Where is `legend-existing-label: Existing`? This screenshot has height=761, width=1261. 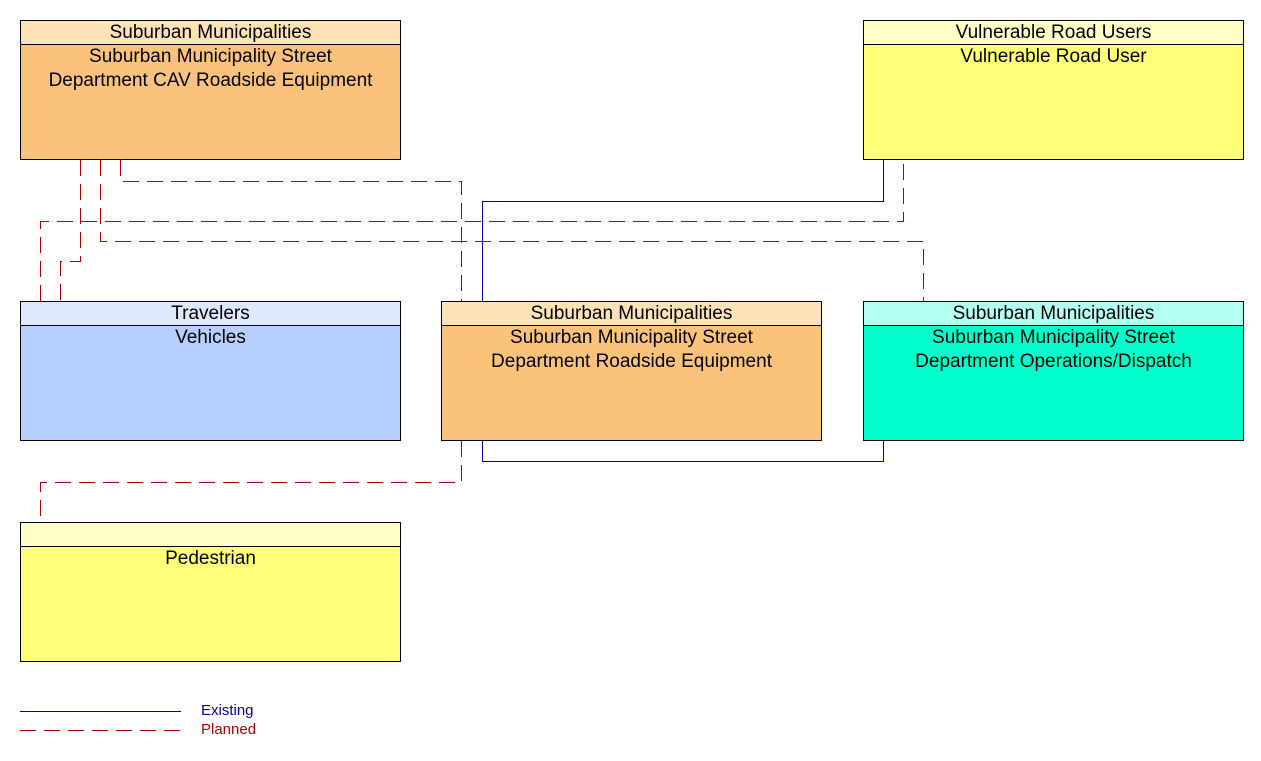 legend-existing-label: Existing is located at coordinates (227, 710).